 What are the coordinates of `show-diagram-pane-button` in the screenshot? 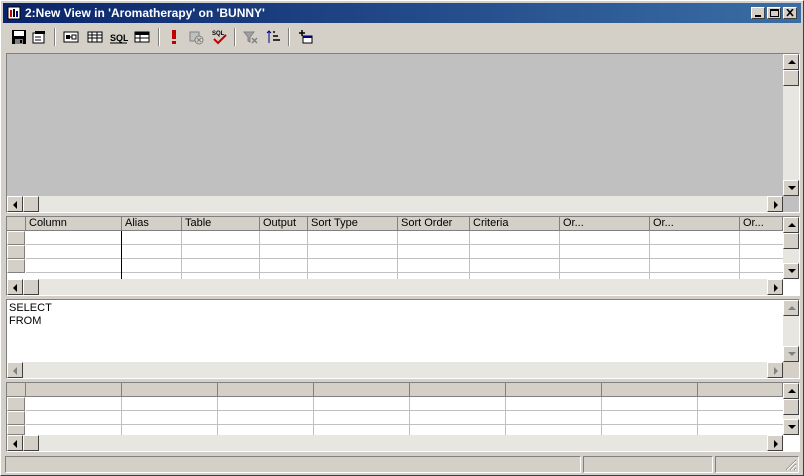 It's located at (71, 37).